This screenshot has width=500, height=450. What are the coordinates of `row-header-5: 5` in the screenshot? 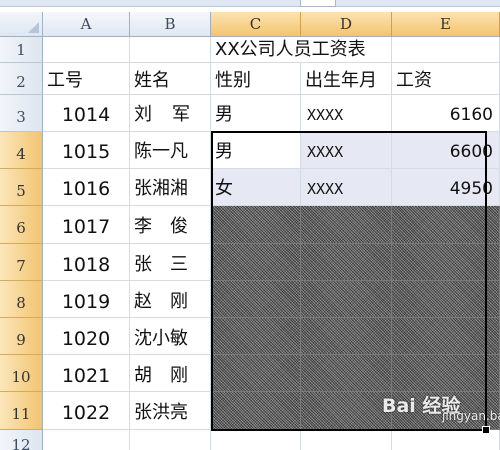 It's located at (21, 187).